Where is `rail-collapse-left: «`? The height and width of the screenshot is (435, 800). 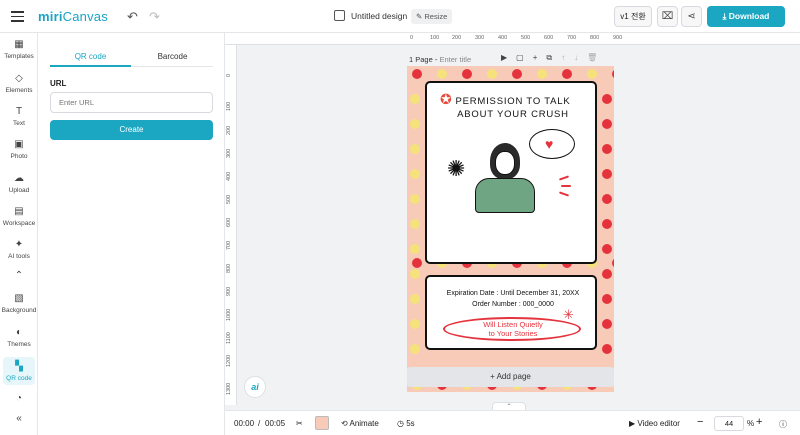 rail-collapse-left: « is located at coordinates (19, 420).